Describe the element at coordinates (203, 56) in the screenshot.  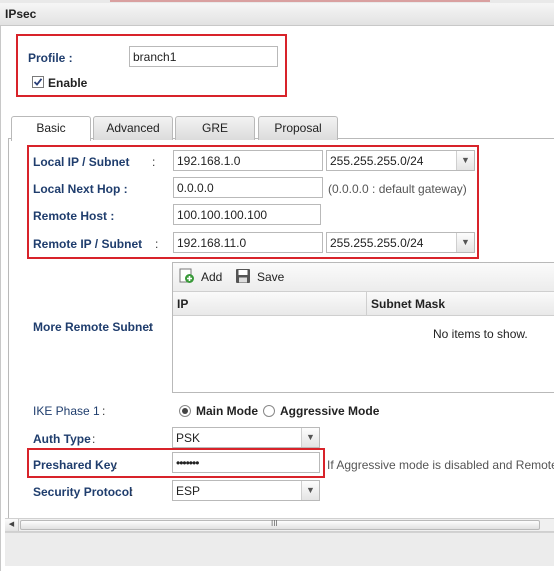
I see `profile-input` at that location.